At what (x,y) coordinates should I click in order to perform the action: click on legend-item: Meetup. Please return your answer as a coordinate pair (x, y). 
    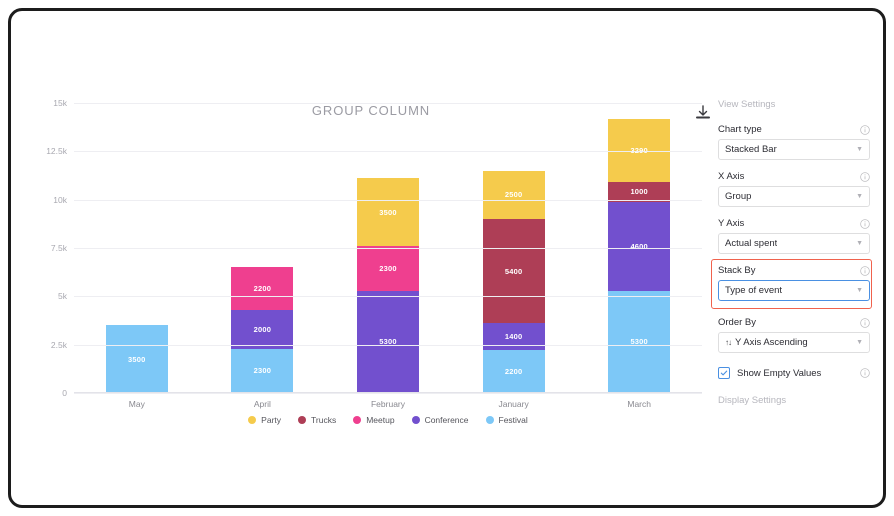
    Looking at the image, I should click on (374, 420).